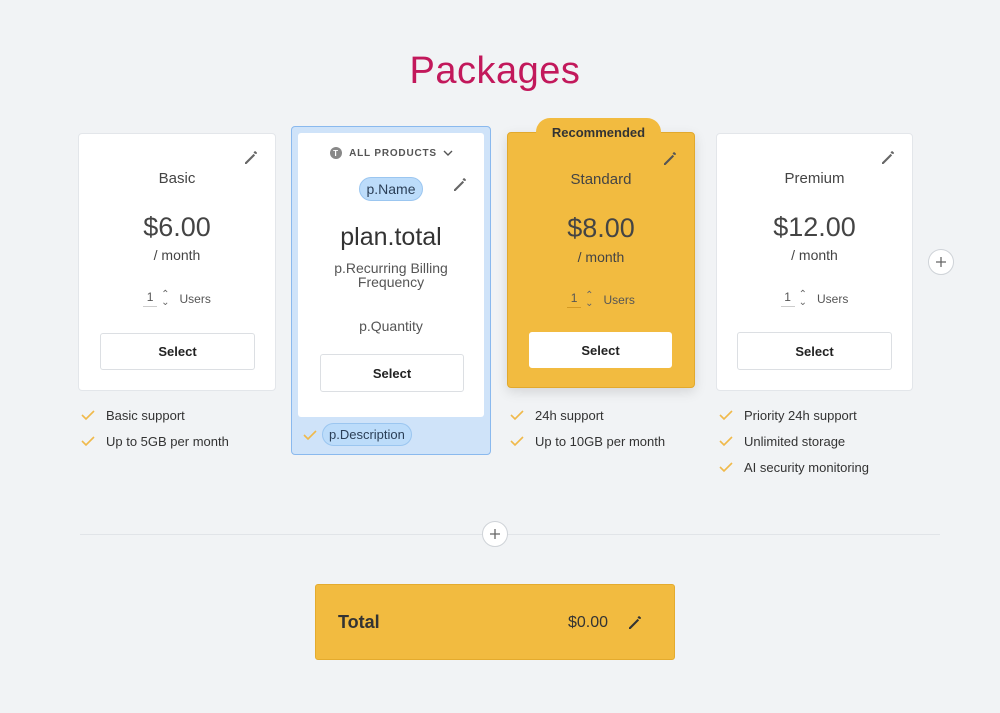 This screenshot has height=713, width=1000. Describe the element at coordinates (598, 132) in the screenshot. I see `recommended-badge: Recommended` at that location.